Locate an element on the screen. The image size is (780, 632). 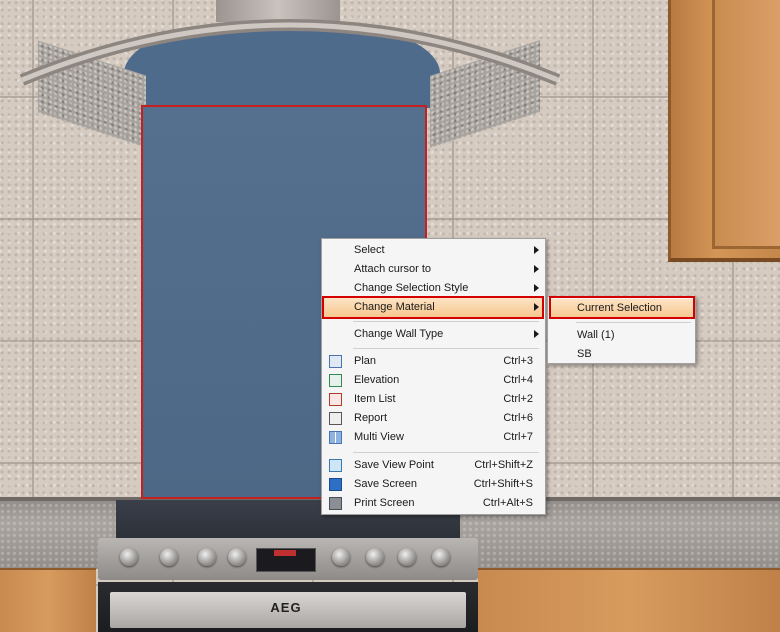
menu-item-label: Save Screen is located at coordinates (385, 484).